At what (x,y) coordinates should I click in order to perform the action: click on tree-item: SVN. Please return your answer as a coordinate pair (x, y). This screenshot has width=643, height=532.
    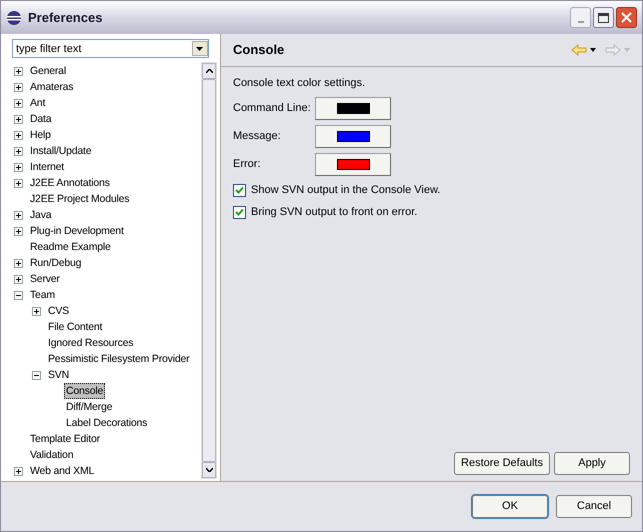
    Looking at the image, I should click on (58, 375).